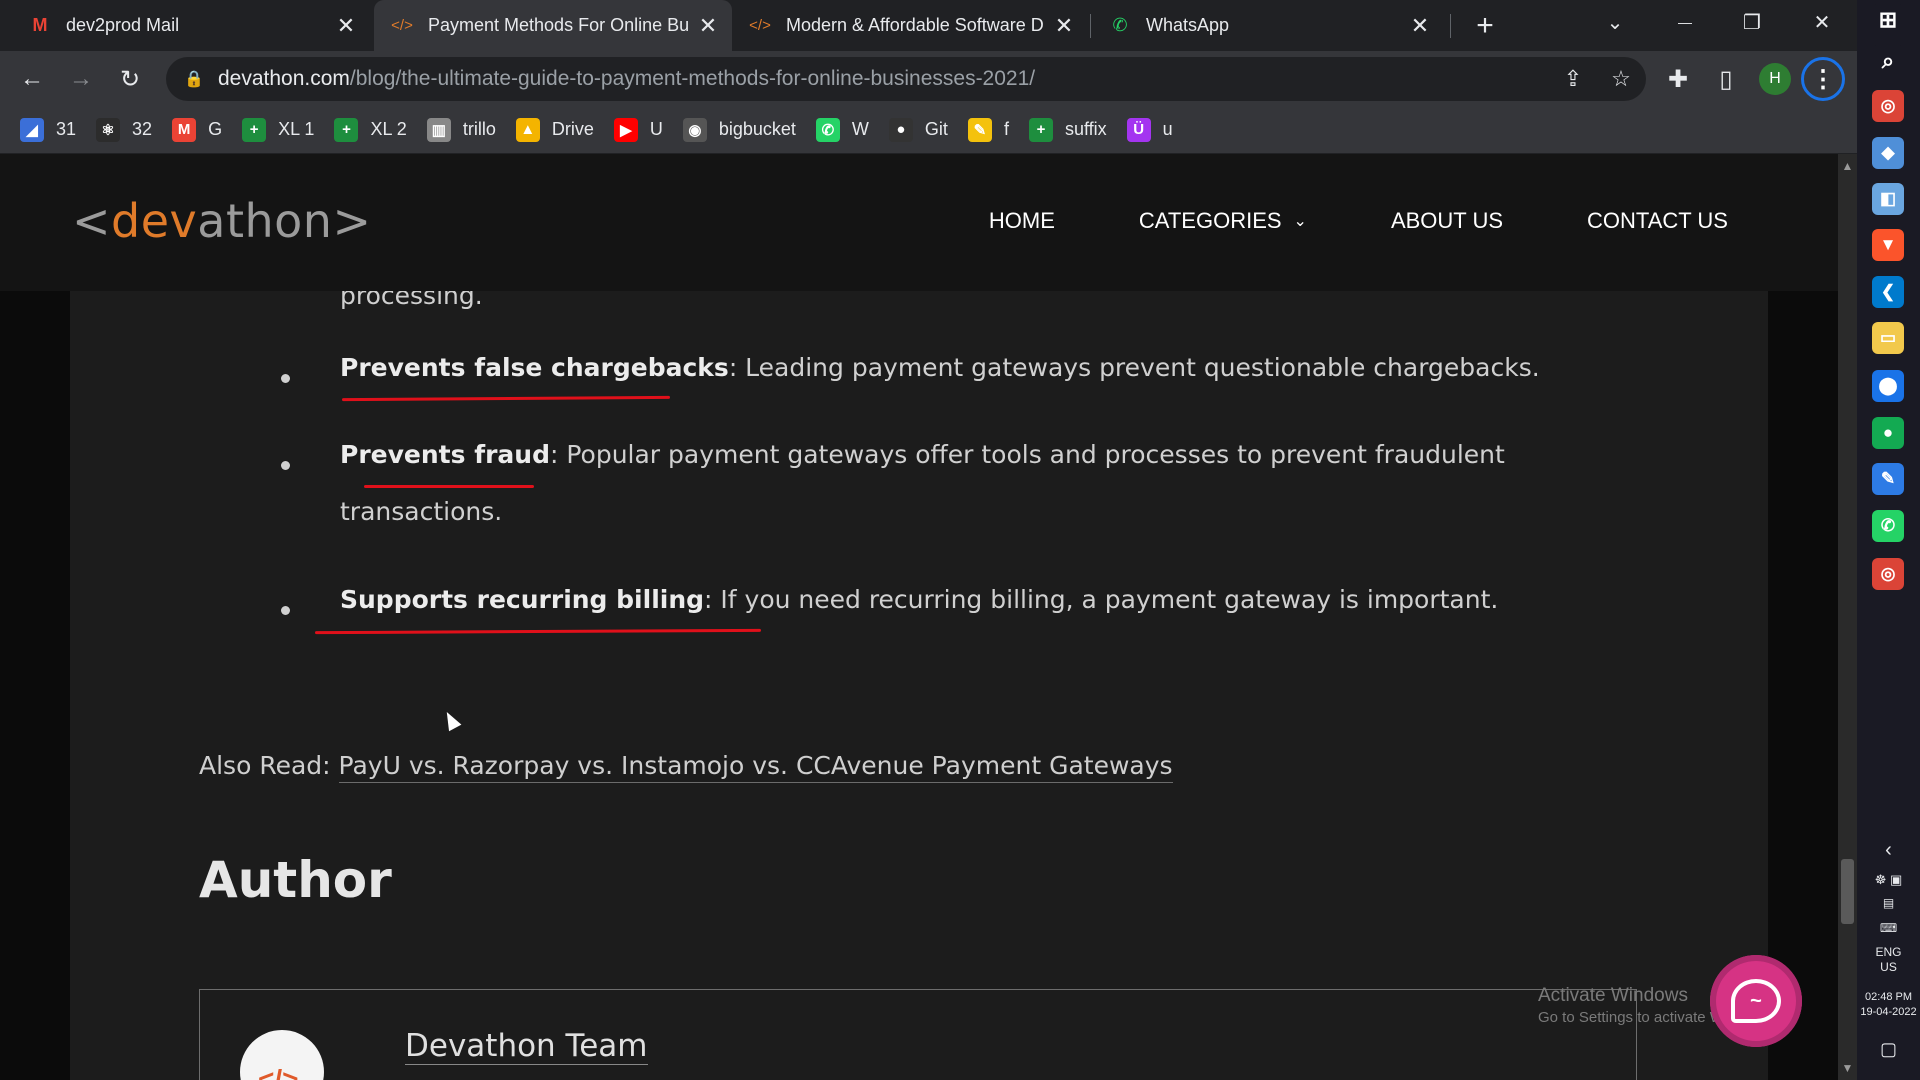  I want to click on app-icon: ◆, so click(1888, 153).